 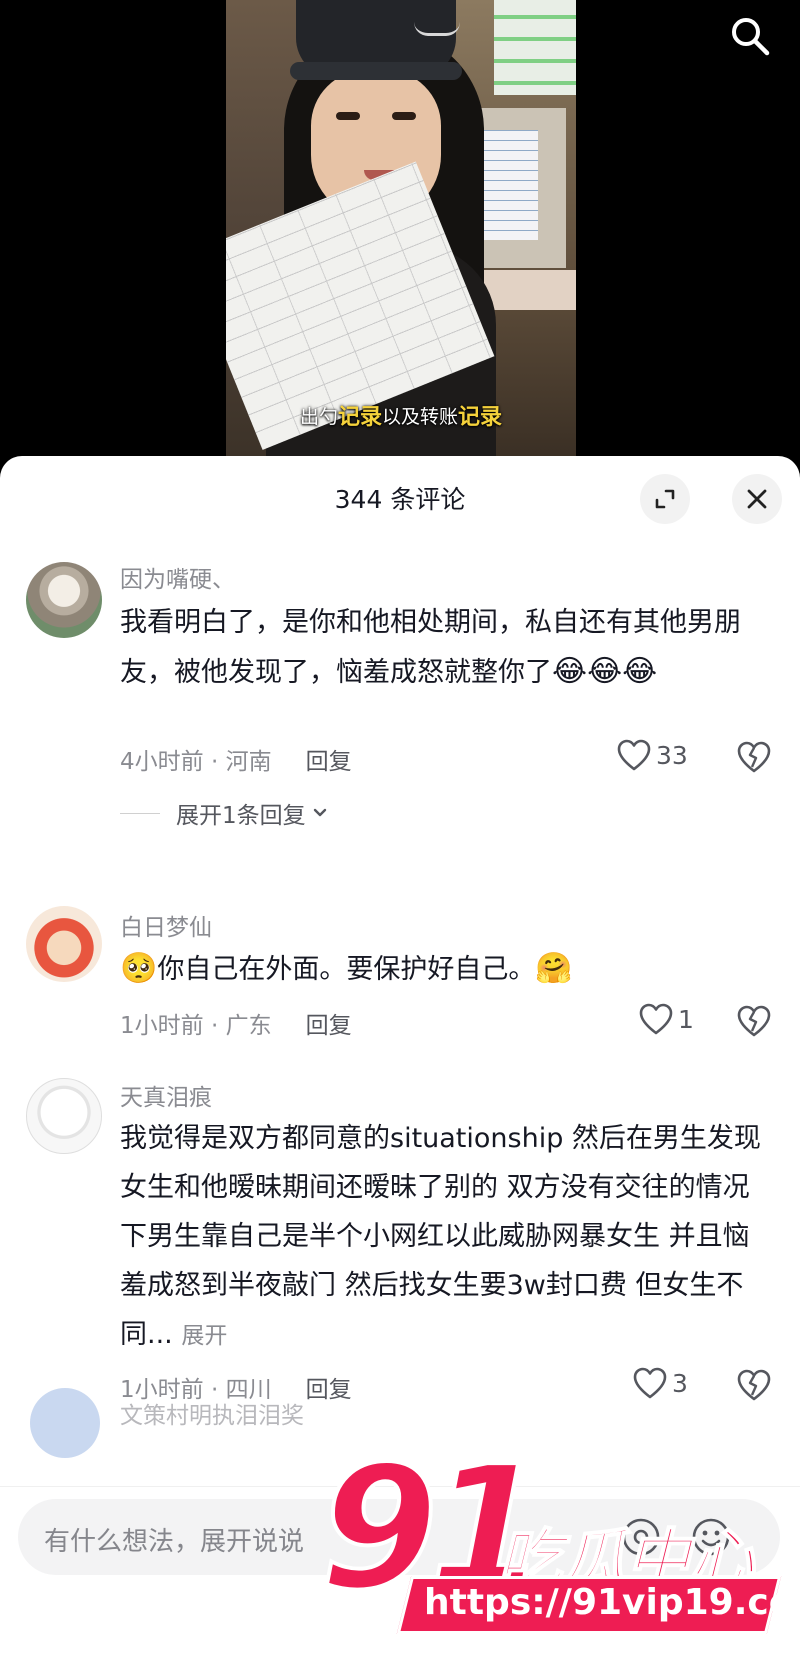 I want to click on comment-username: 文策村明执泪泪奖, so click(x=212, y=1413).